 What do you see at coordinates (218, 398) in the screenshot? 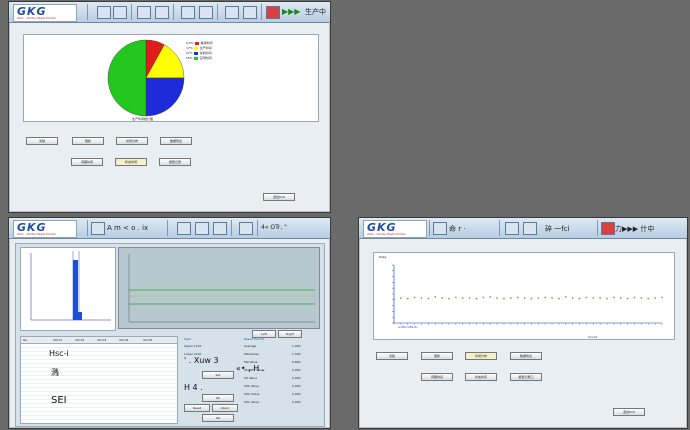
I see `ok-button: Ok` at bounding box center [218, 398].